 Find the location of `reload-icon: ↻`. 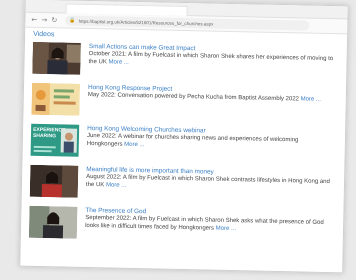

reload-icon: ↻ is located at coordinates (54, 20).